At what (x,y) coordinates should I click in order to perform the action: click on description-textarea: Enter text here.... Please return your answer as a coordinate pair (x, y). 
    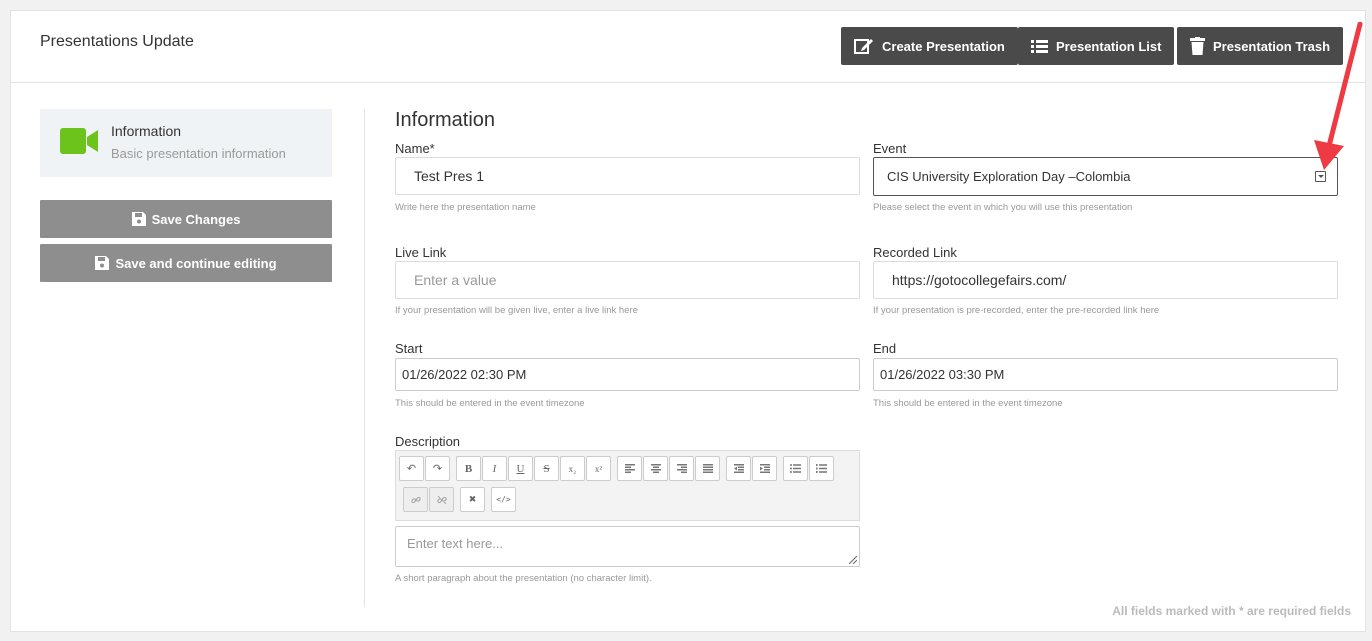
    Looking at the image, I should click on (627, 546).